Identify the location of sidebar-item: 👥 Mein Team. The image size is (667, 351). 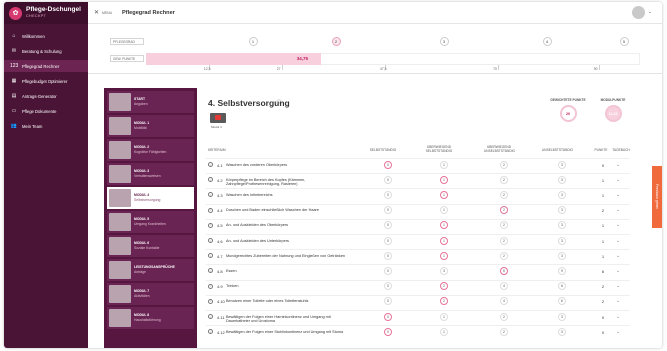
(46, 126).